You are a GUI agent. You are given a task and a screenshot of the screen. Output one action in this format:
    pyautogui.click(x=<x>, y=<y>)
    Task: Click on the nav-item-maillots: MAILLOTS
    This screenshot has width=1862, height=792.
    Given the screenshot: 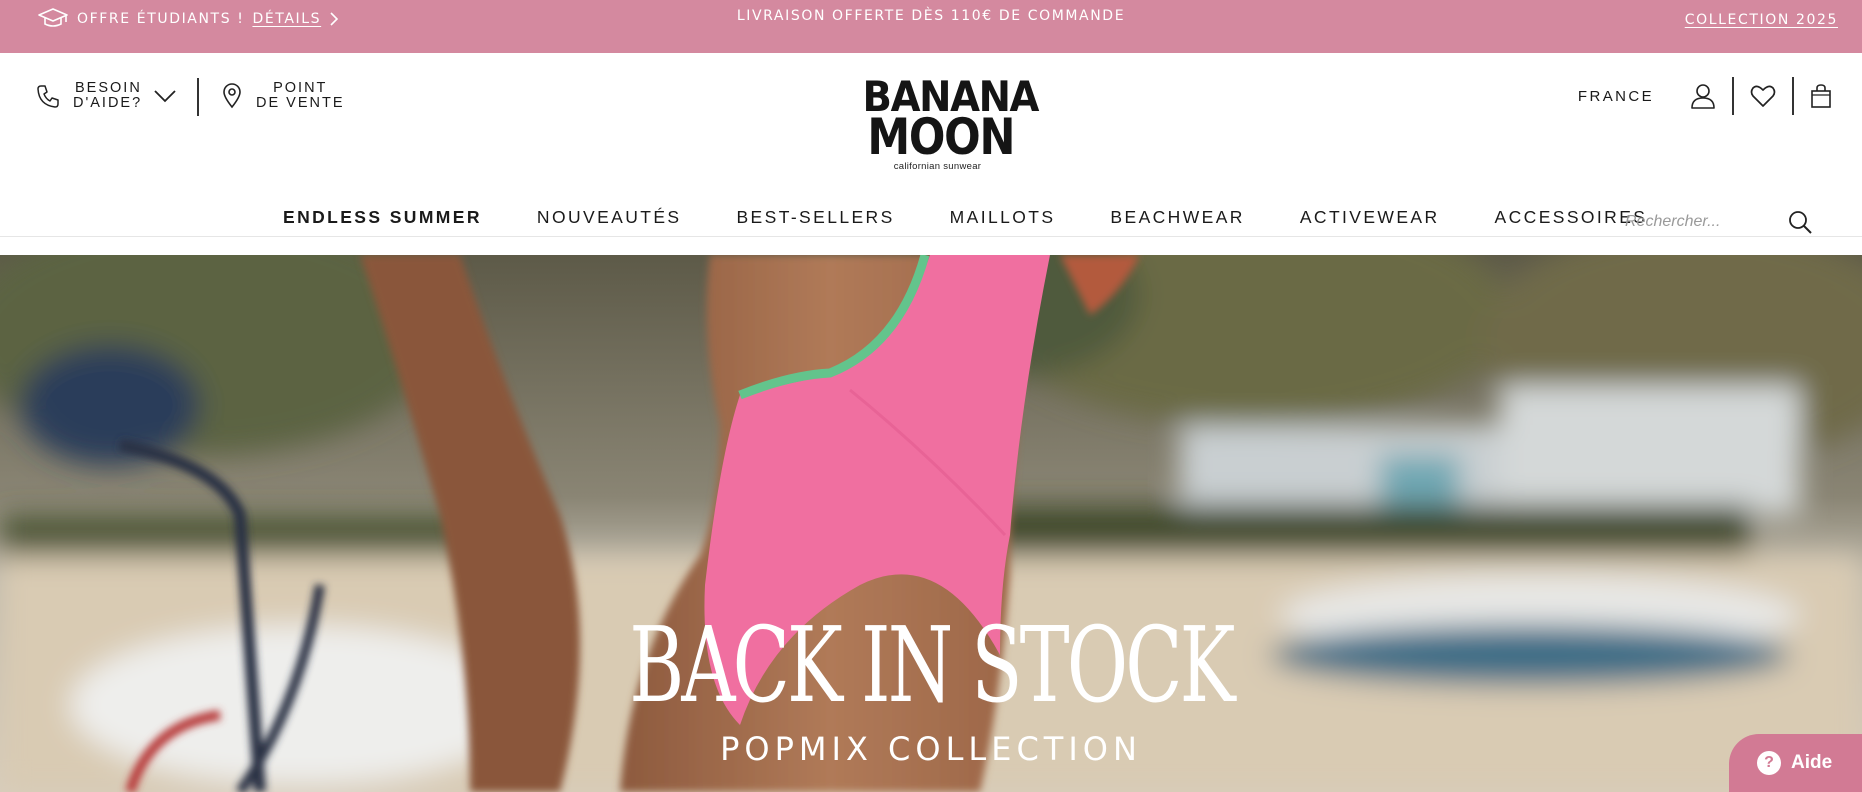 What is the action you would take?
    pyautogui.click(x=1003, y=217)
    